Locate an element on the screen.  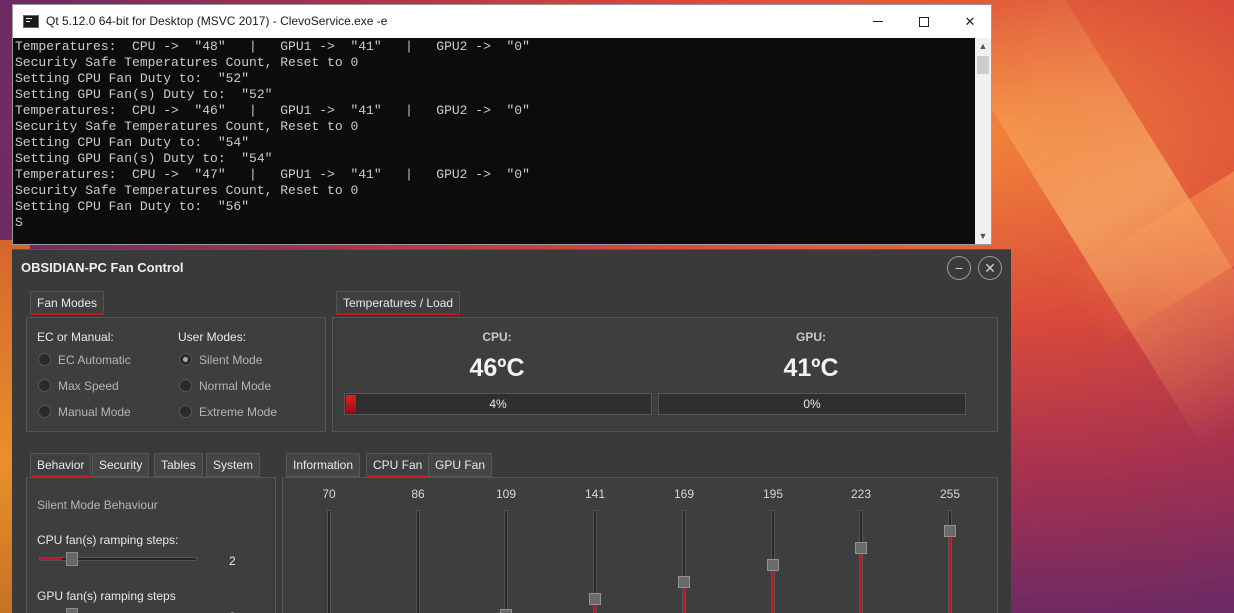
gpu-load-text: 0% is located at coordinates (812, 404).